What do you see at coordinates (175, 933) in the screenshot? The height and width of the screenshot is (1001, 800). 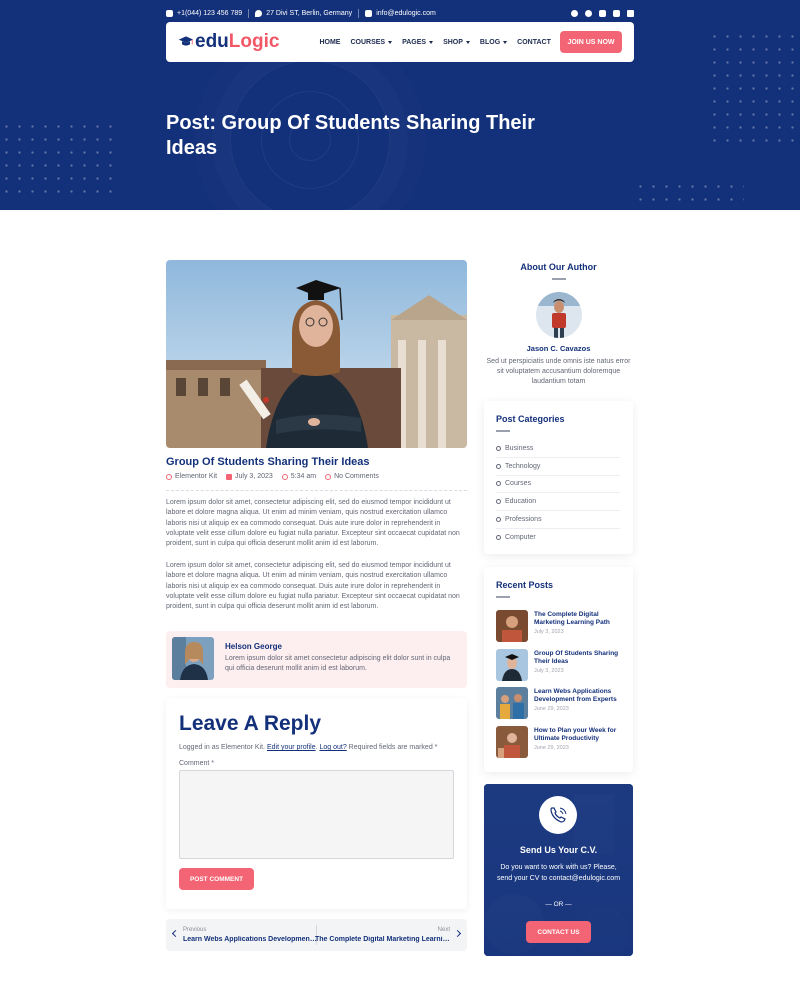 I see `chevron-left-icon` at bounding box center [175, 933].